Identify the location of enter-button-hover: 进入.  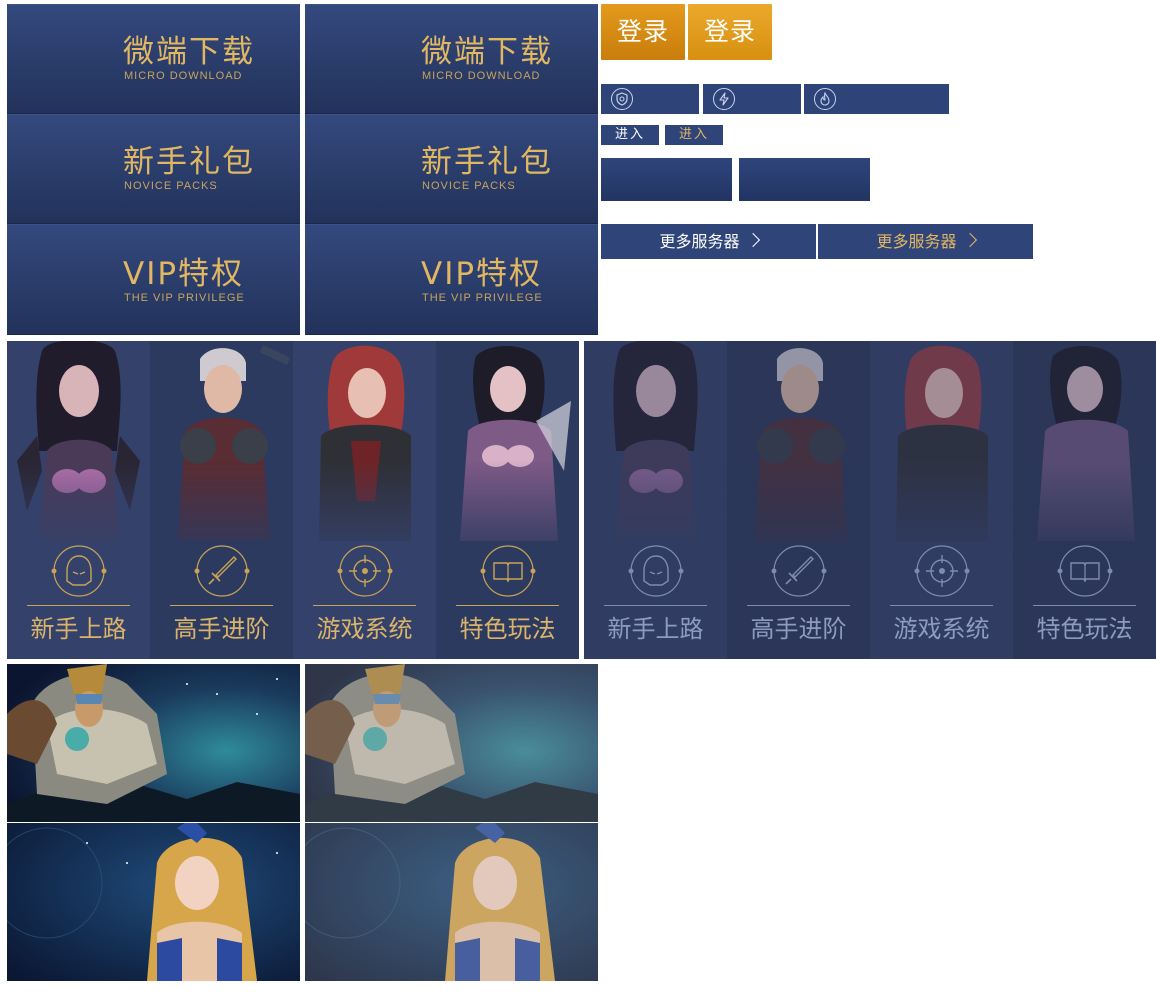
(694, 135).